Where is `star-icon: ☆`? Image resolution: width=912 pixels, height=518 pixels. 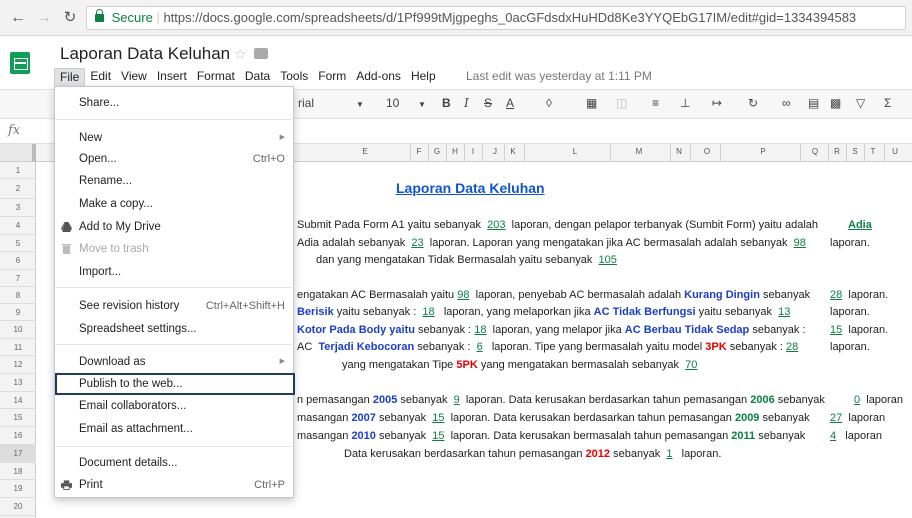
star-icon: ☆ is located at coordinates (240, 54).